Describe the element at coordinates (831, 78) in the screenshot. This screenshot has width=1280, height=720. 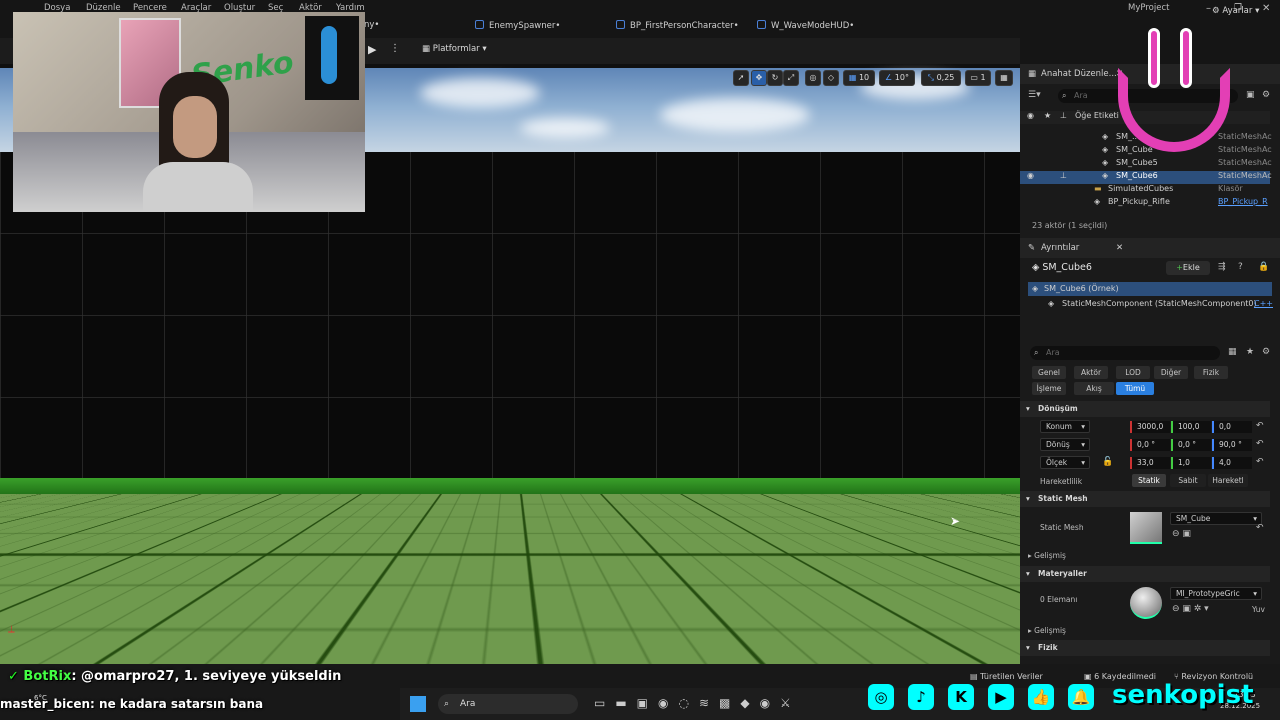
I see `surface-snap-icon: ◇` at that location.